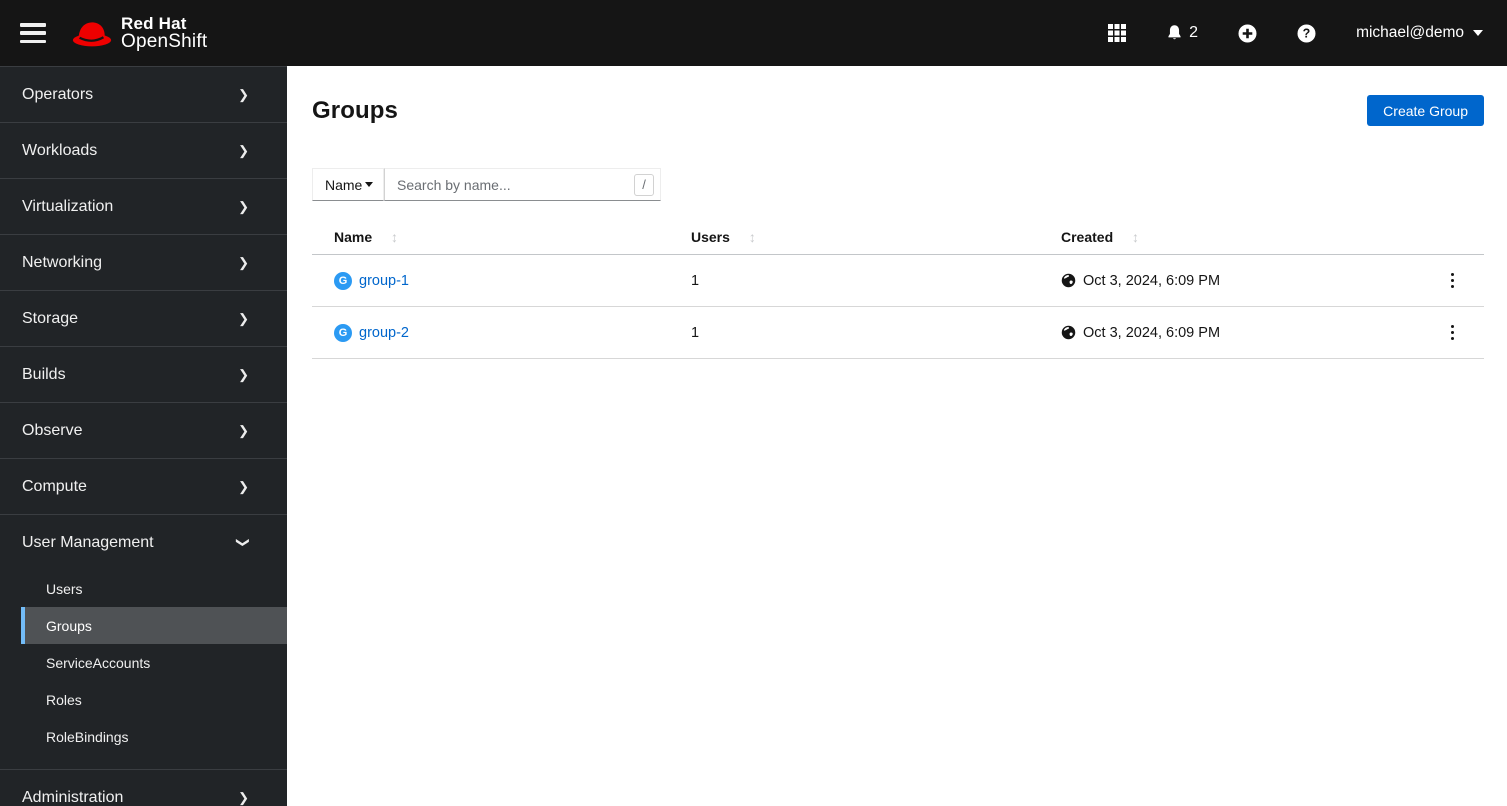 This screenshot has width=1507, height=806. I want to click on sidebar-section: Observe ❯, so click(143, 430).